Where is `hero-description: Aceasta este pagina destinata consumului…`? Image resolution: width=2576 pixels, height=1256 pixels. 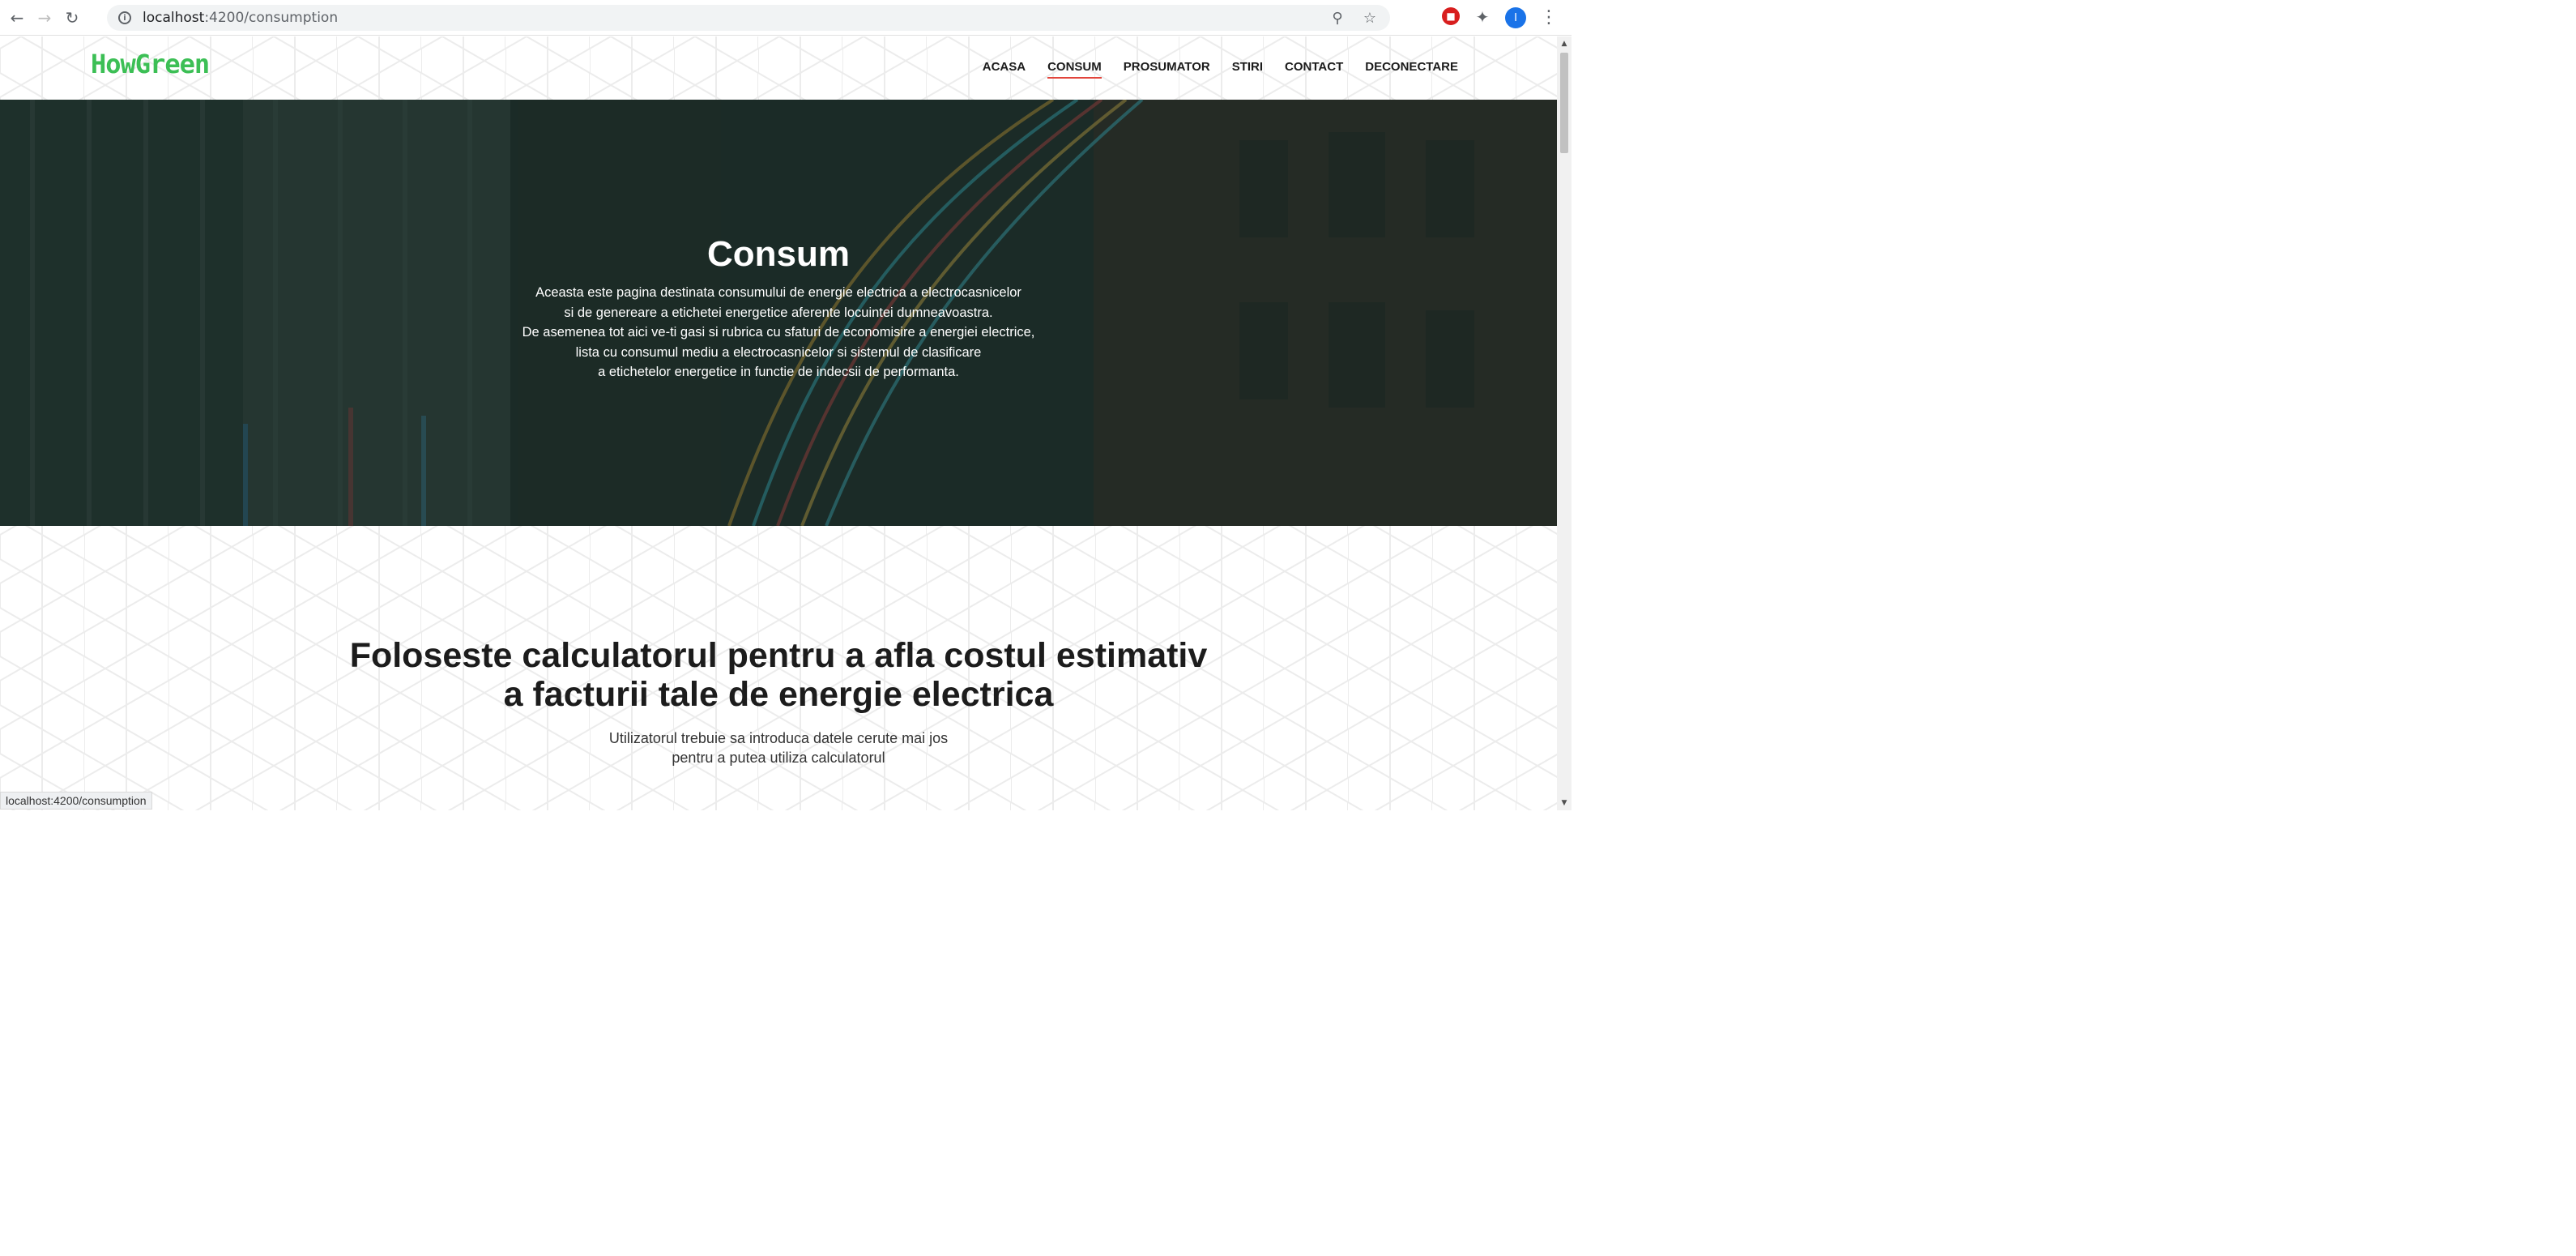
hero-description: Aceasta este pagina destinata consumului… is located at coordinates (779, 332).